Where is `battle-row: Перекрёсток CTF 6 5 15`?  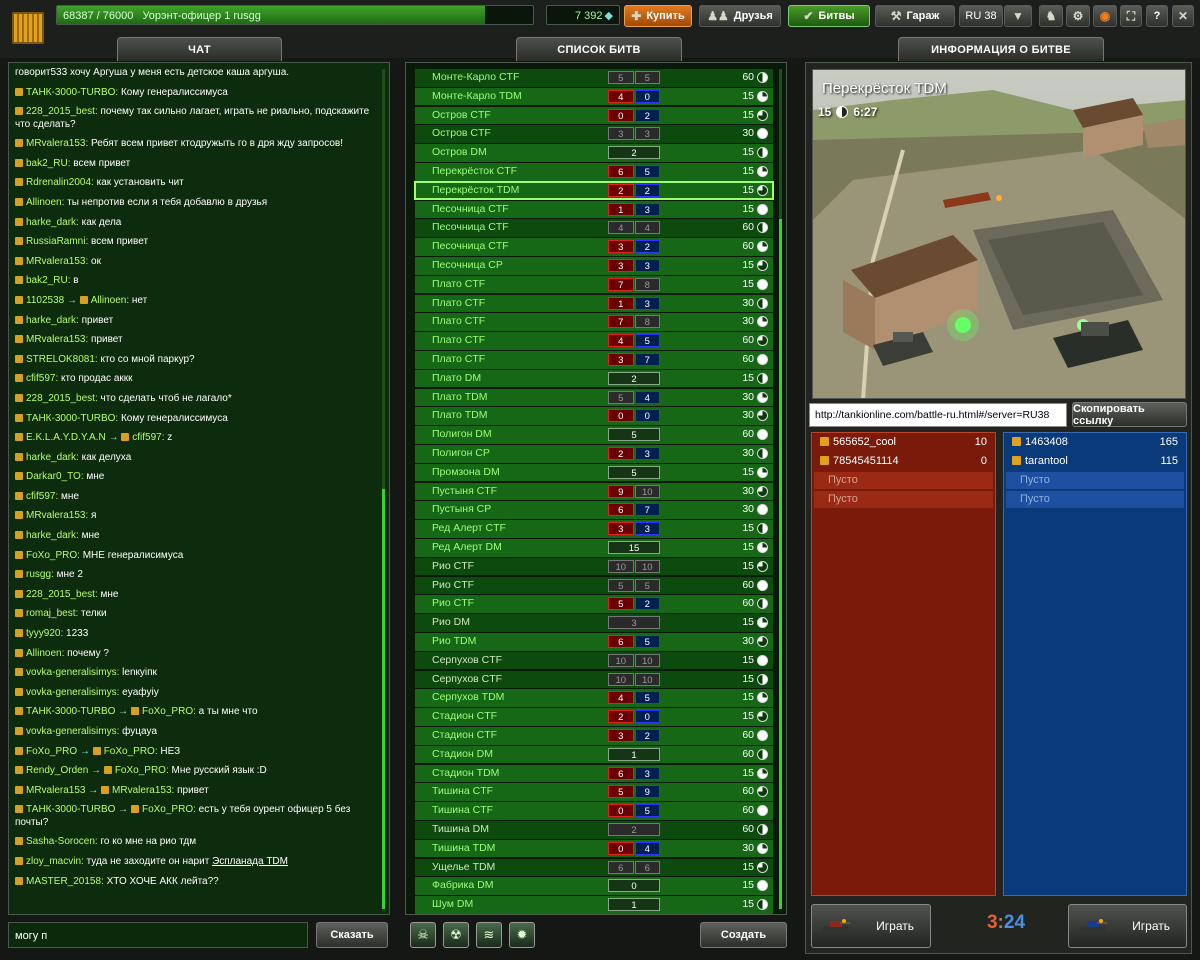
battle-row: Перекрёсток CTF 6 5 15 is located at coordinates (594, 172).